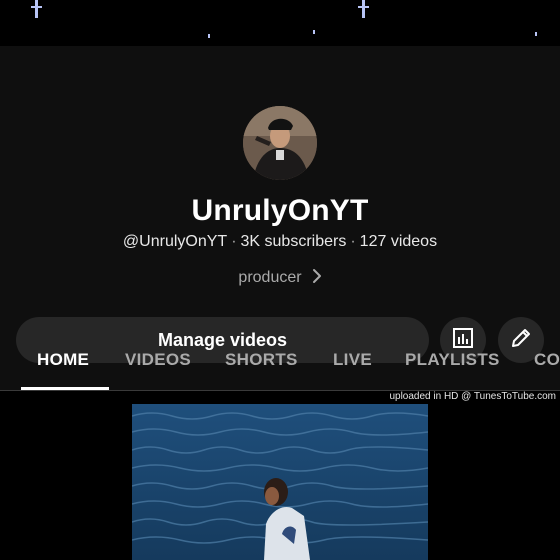  I want to click on video-count: 127 videos, so click(398, 241).